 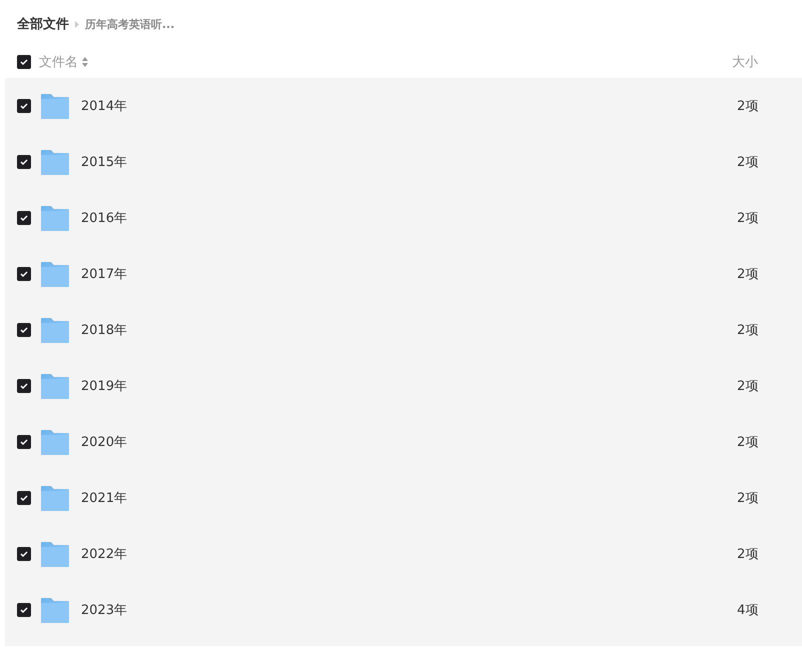 What do you see at coordinates (104, 106) in the screenshot?
I see `file-name: 2014年` at bounding box center [104, 106].